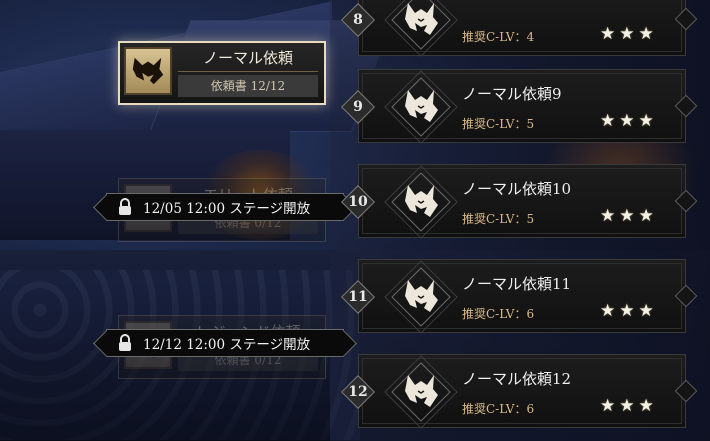 This screenshot has width=710, height=441. I want to click on unlock-time-text: 12/12 12:00 ステージ開放, so click(227, 345).